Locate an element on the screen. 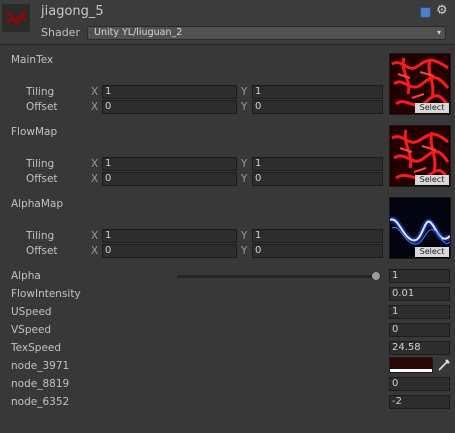 The image size is (455, 433). material-name: jiagong_5 is located at coordinates (72, 11).